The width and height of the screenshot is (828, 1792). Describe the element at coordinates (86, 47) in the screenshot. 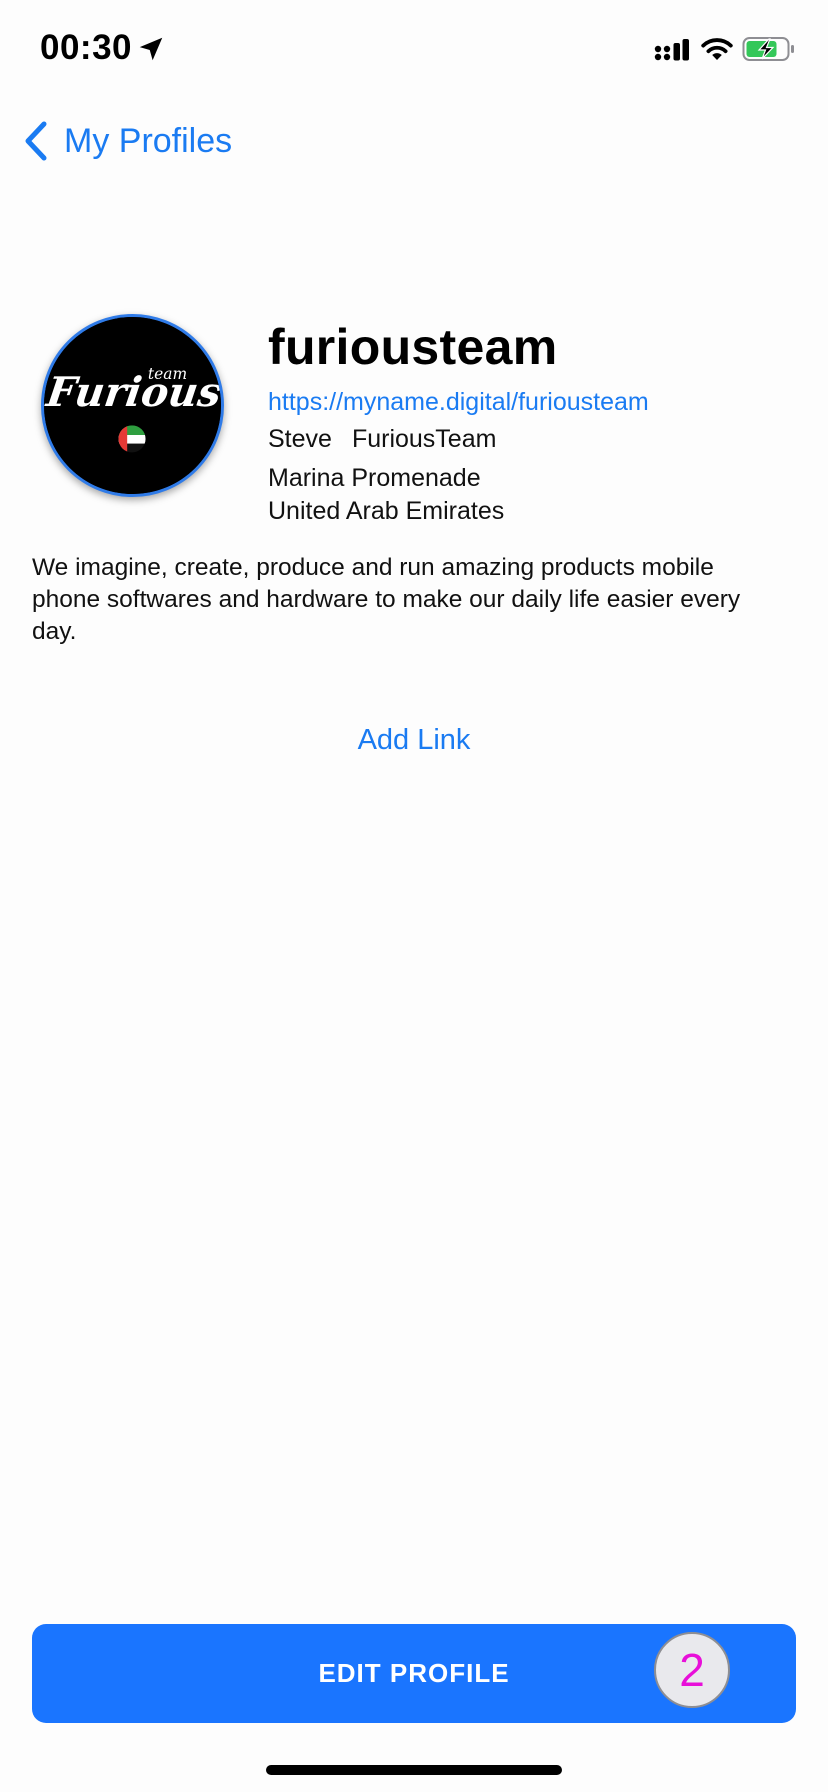

I see `status-time: 00:30` at that location.